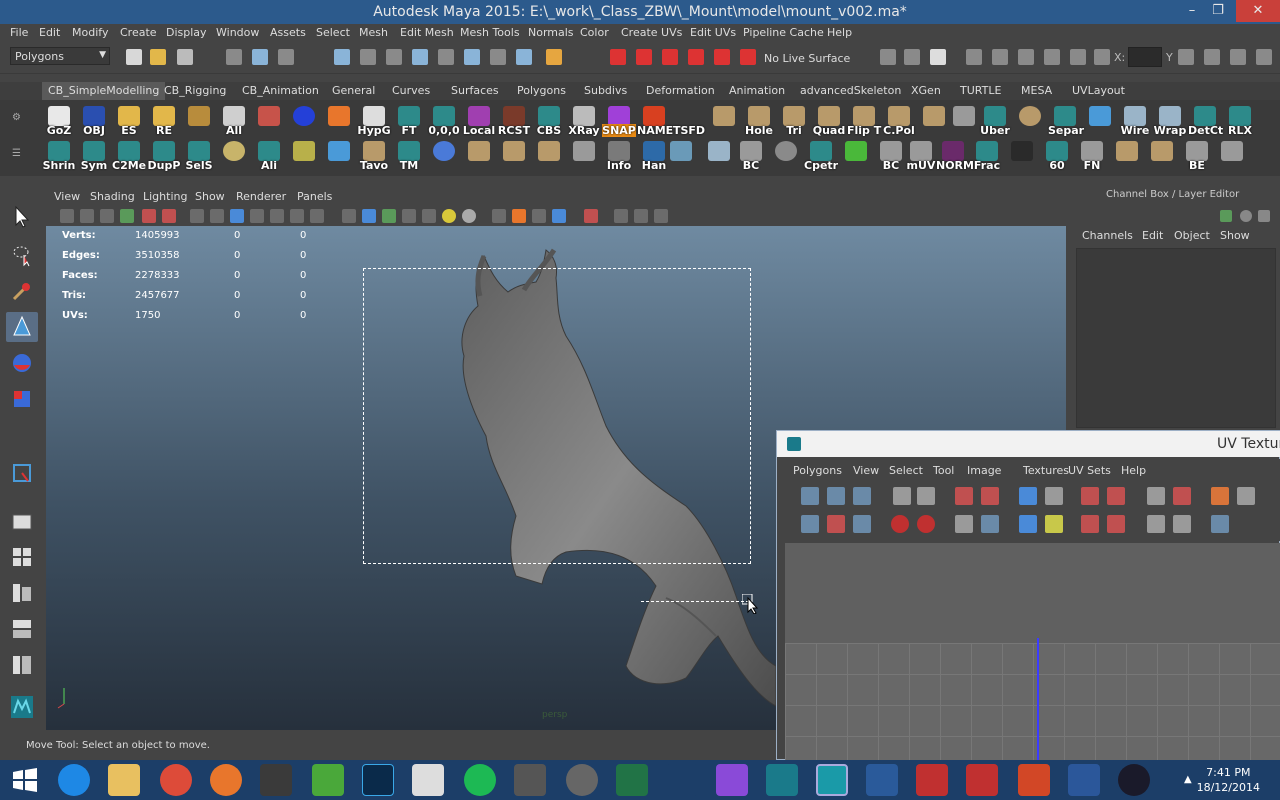 This screenshot has height=800, width=1280. What do you see at coordinates (926, 524) in the screenshot?
I see `uv-rotate-cw-icon` at bounding box center [926, 524].